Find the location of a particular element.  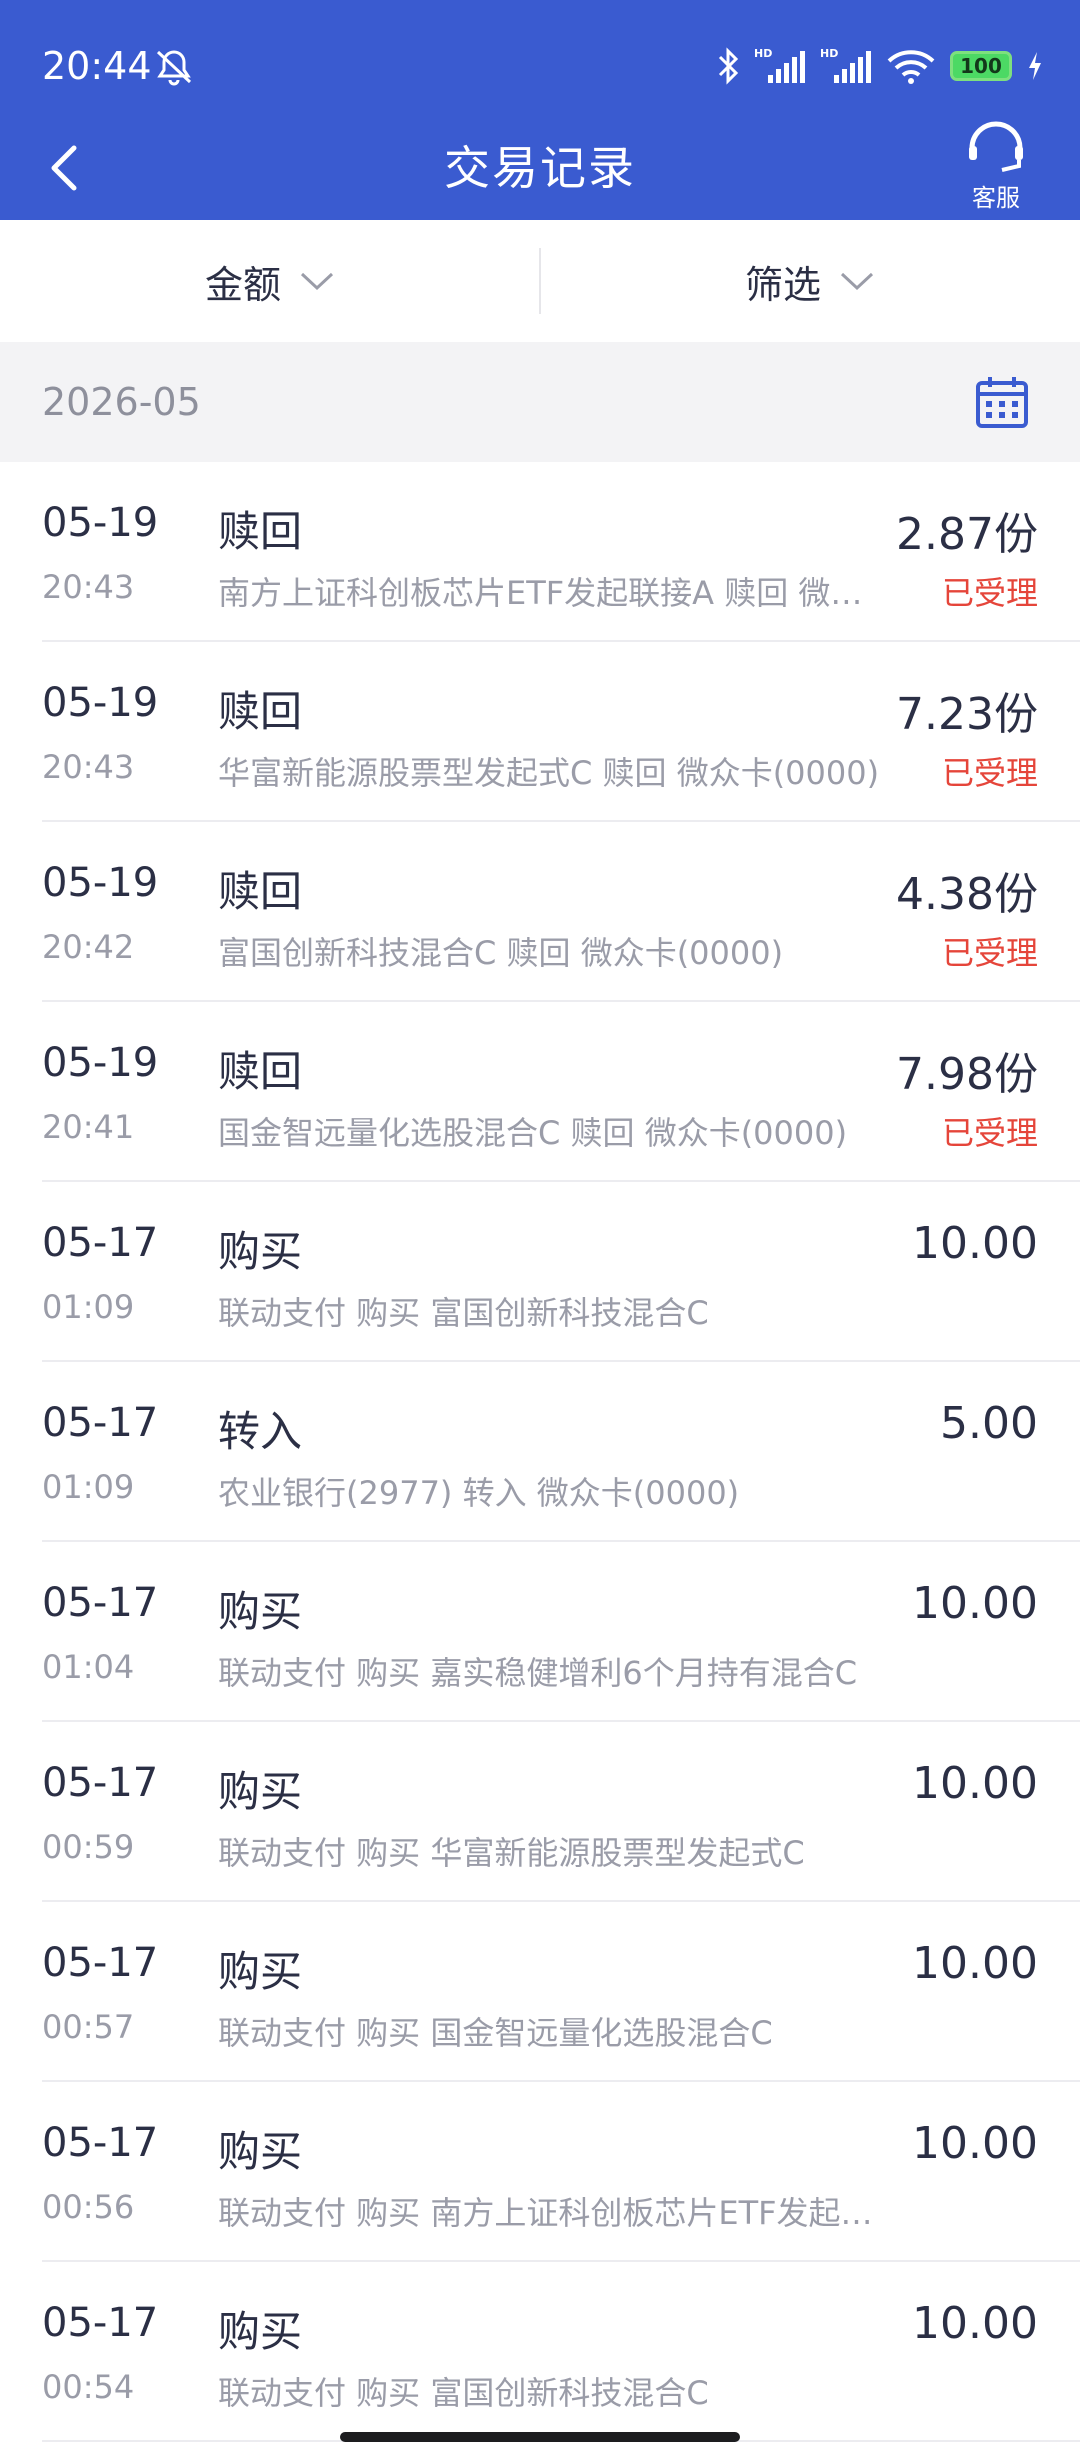

tx-amount: 4.38份 is located at coordinates (967, 894).